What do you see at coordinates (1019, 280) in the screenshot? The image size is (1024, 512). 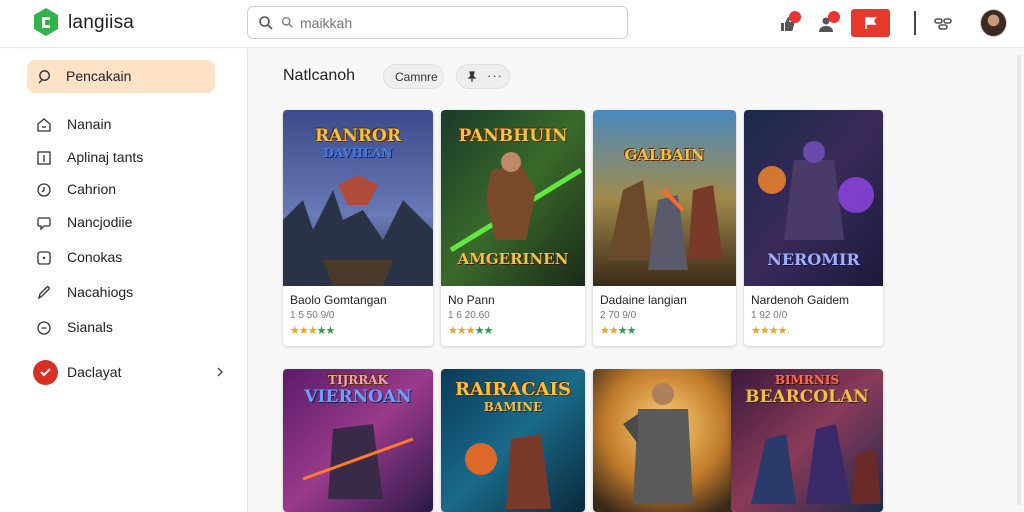 I see `scrollbar` at bounding box center [1019, 280].